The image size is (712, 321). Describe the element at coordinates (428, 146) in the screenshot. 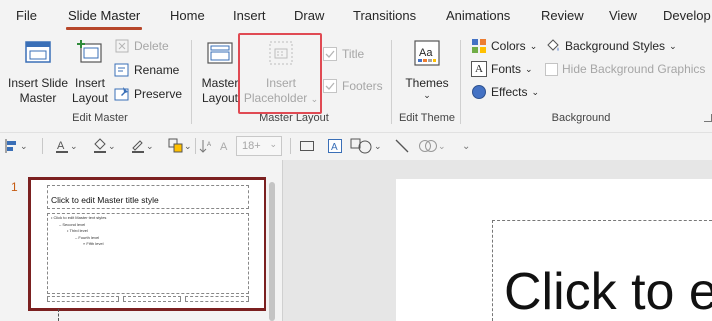

I see `merge-shapes-icon` at that location.